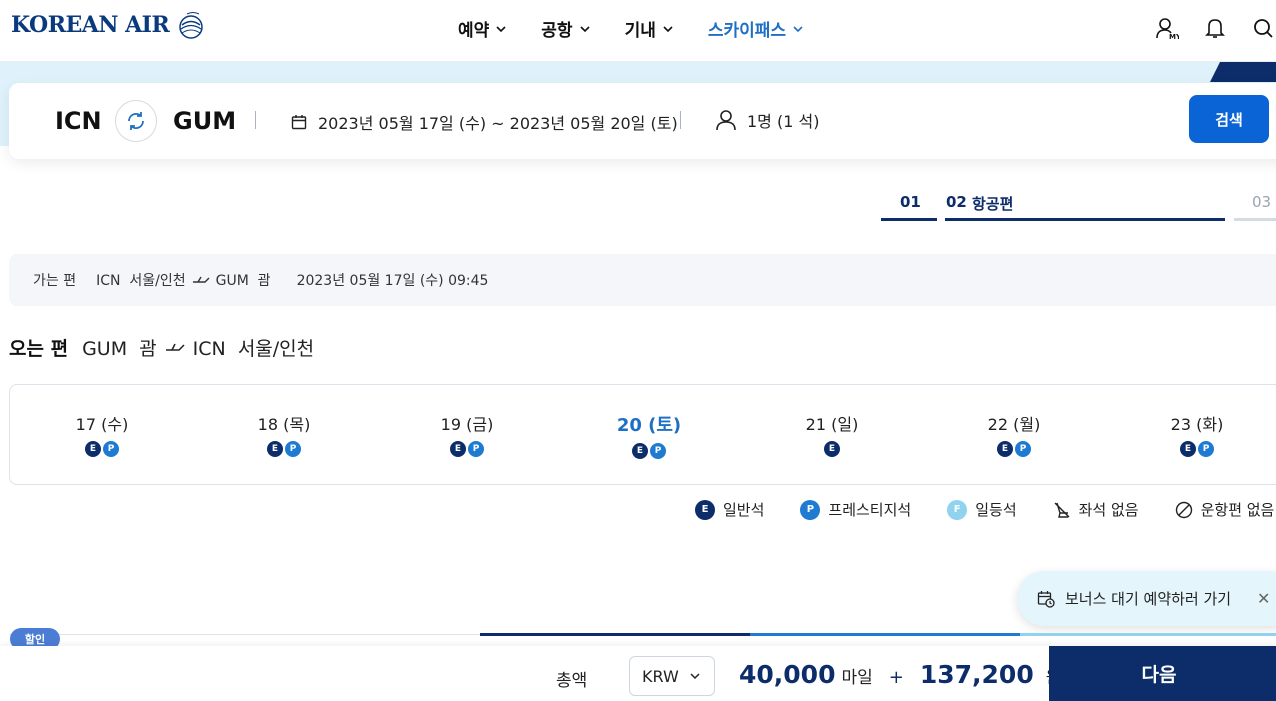 The width and height of the screenshot is (1276, 701). Describe the element at coordinates (565, 28) in the screenshot. I see `nav-item-airport: 공항` at that location.